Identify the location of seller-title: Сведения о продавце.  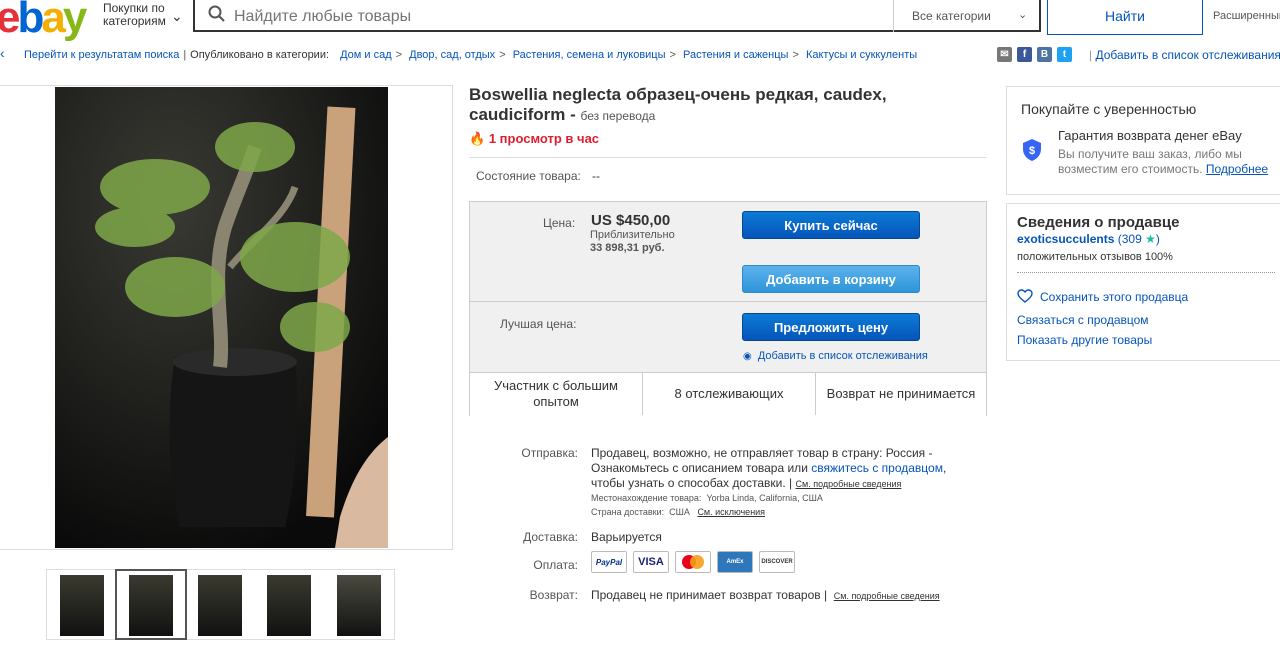
(1098, 222).